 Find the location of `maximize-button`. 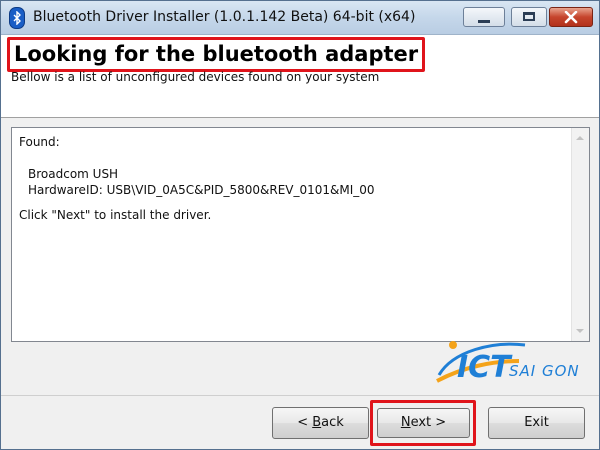

maximize-button is located at coordinates (529, 17).